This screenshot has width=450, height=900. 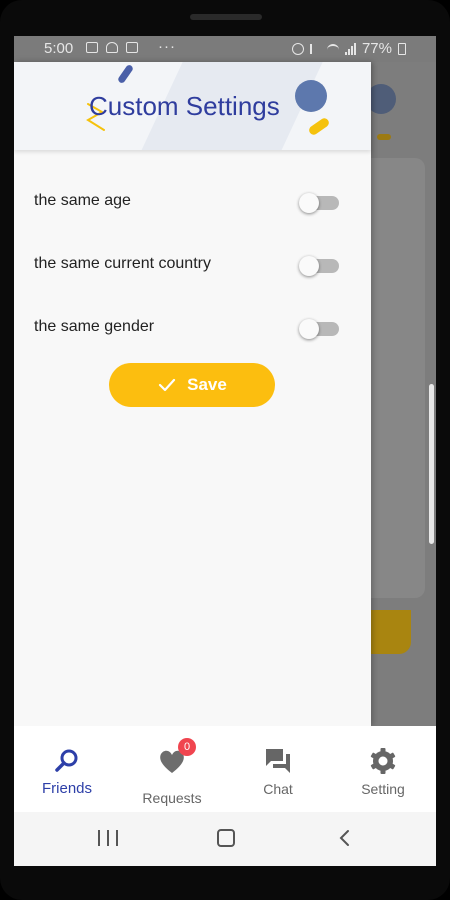 I want to click on nav-item-setting: Setting, so click(x=383, y=769).